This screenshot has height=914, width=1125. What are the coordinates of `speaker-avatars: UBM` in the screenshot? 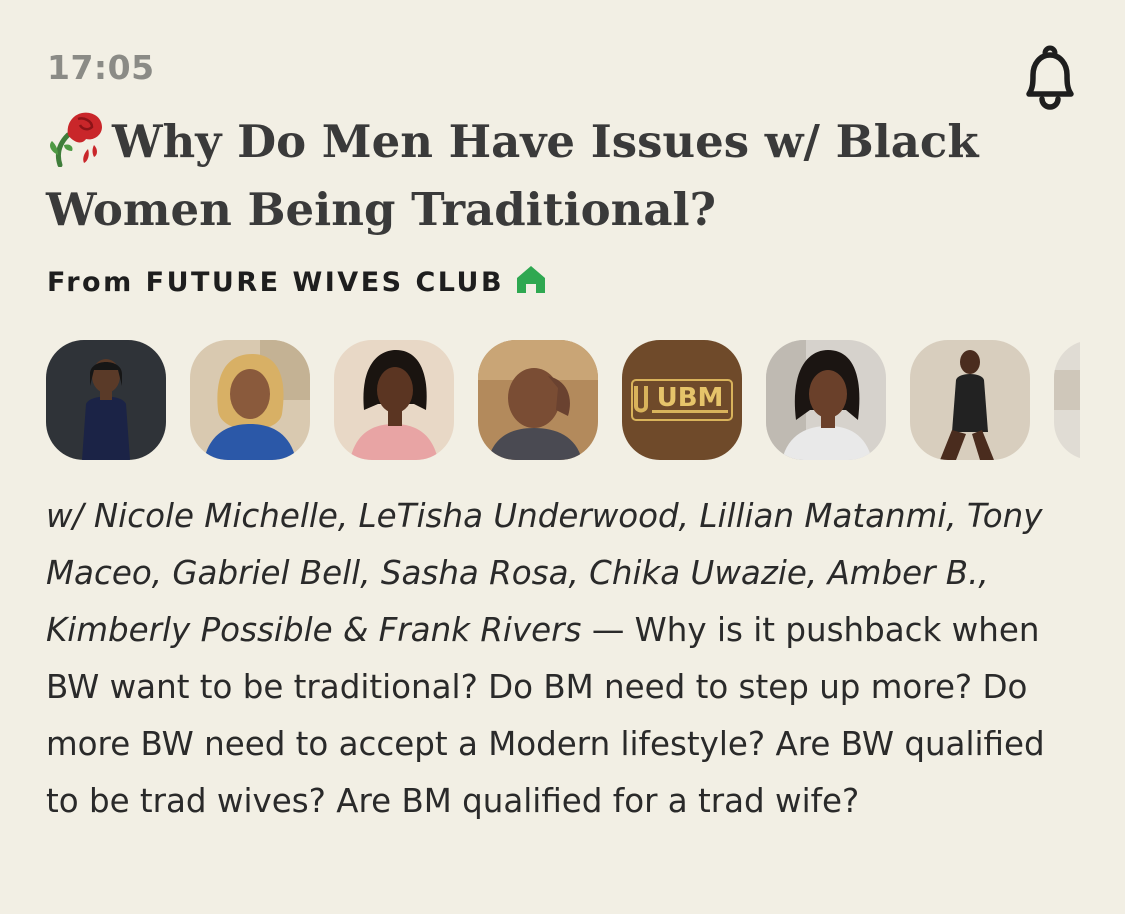 It's located at (563, 400).